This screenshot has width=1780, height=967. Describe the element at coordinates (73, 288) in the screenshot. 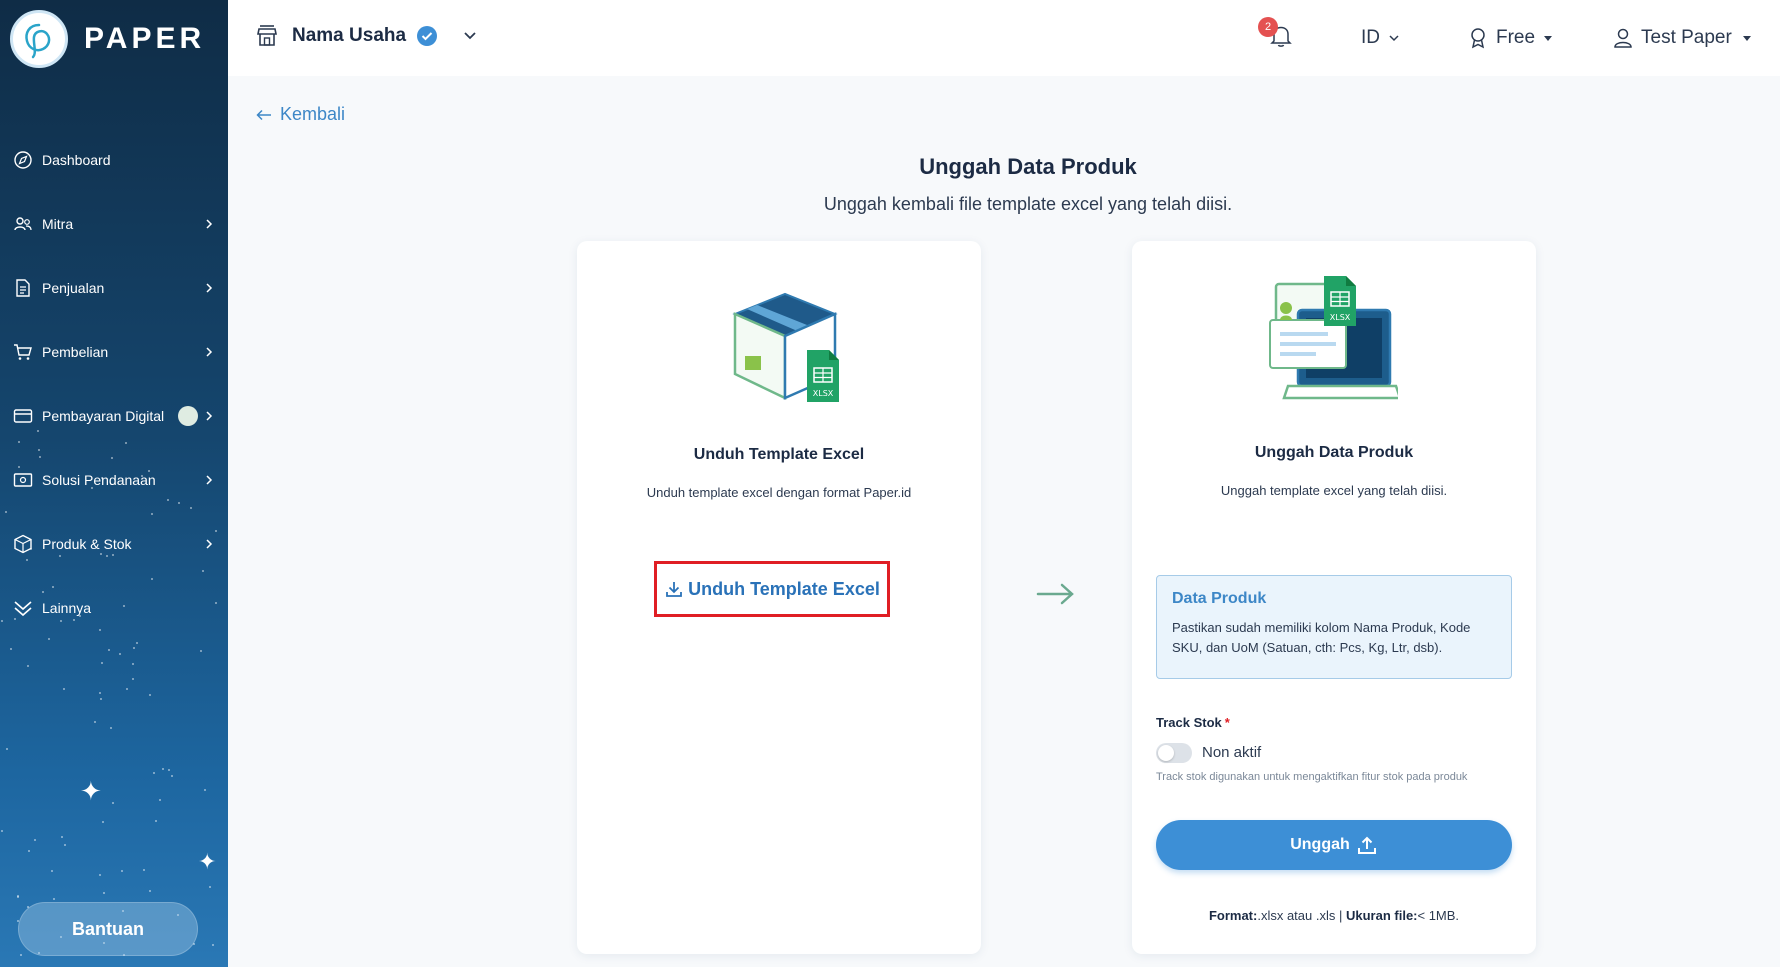

I see `sidebar-item-label: Penjualan` at that location.